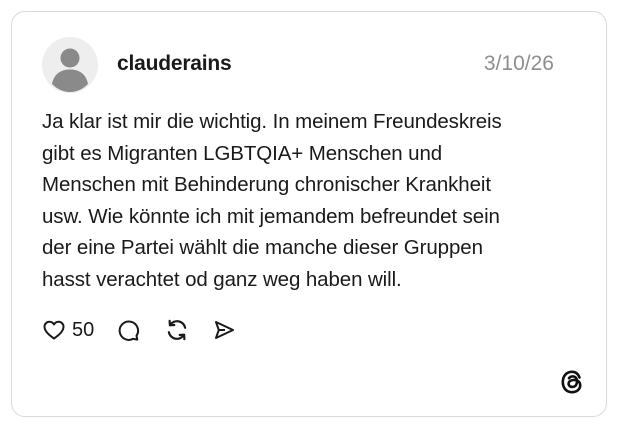 This screenshot has width=620, height=430. I want to click on like-count: 50, so click(83, 329).